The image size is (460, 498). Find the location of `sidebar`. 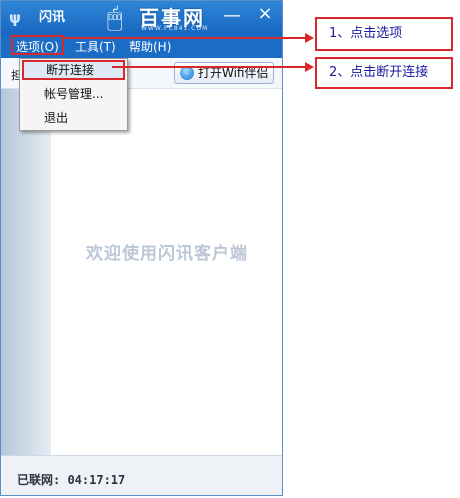

sidebar is located at coordinates (26, 272).